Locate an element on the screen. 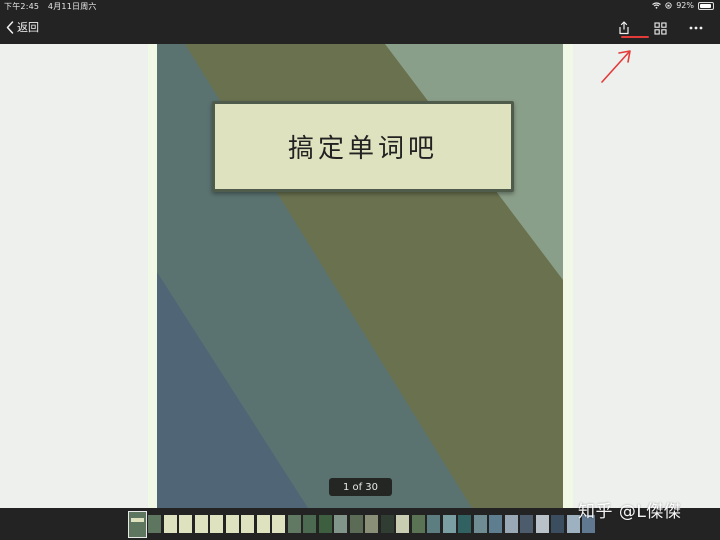 Image resolution: width=720 pixels, height=540 pixels. battery-icon is located at coordinates (706, 5).